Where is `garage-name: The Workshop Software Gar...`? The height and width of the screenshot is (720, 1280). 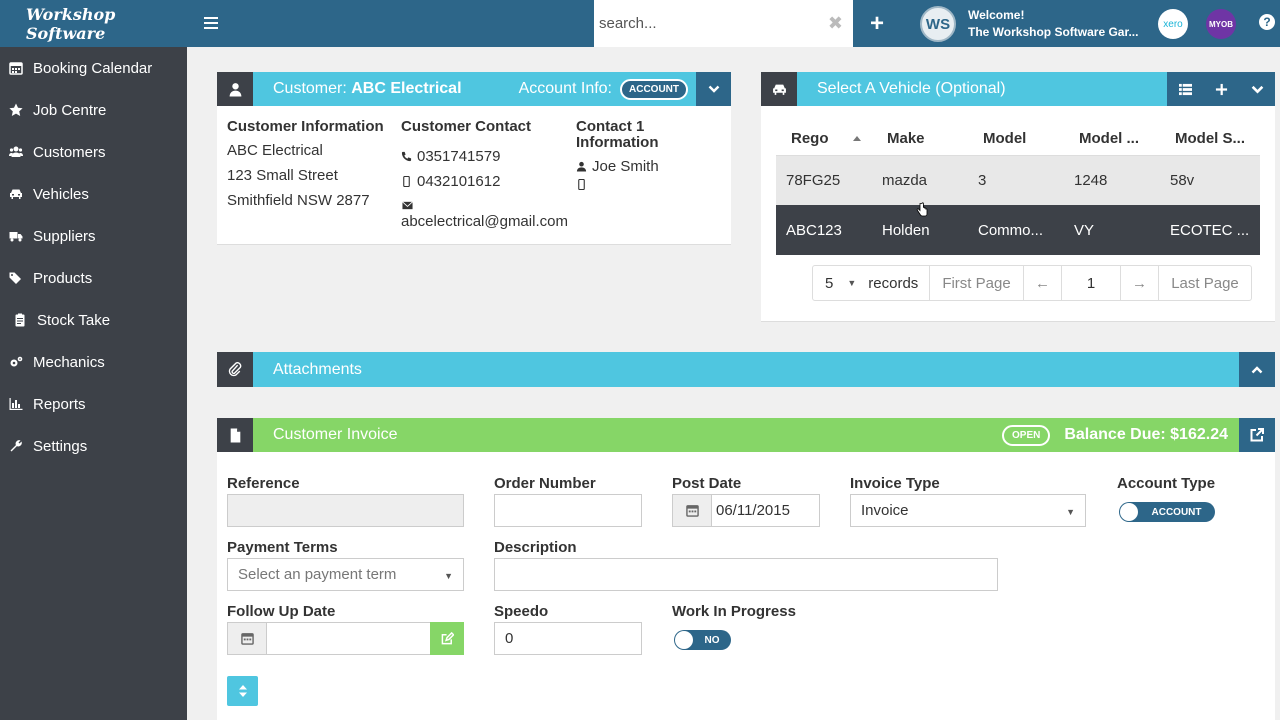 garage-name: The Workshop Software Gar... is located at coordinates (1053, 32).